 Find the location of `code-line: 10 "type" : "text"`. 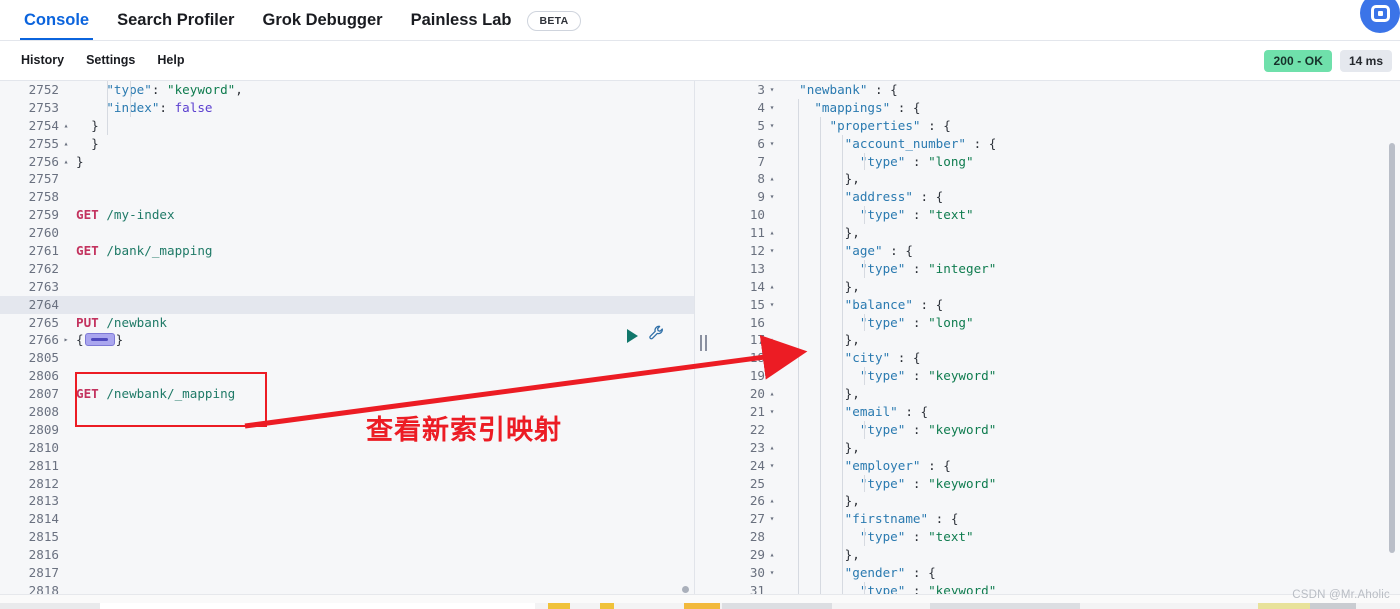

code-line: 10 "type" : "text" is located at coordinates (1056, 215).